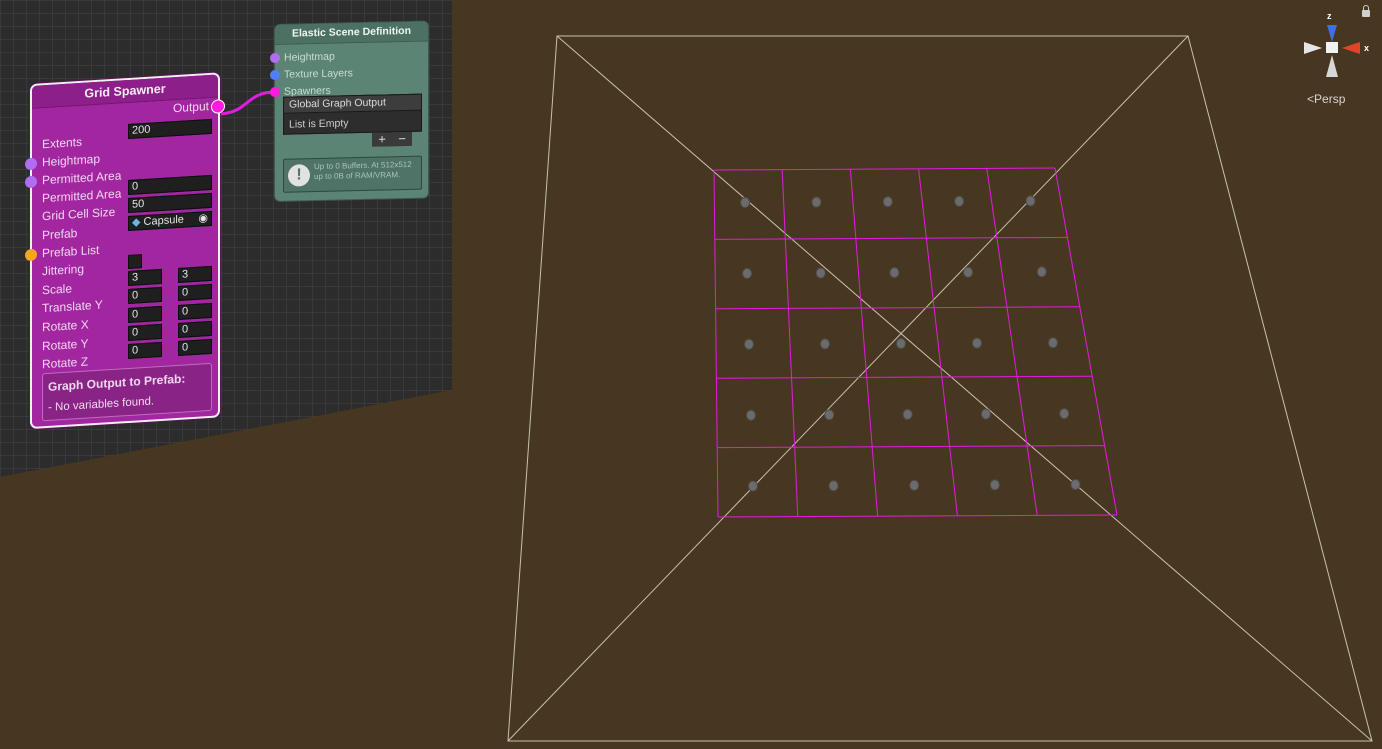  What do you see at coordinates (145, 277) in the screenshot?
I see `scale-min-field: 3` at bounding box center [145, 277].